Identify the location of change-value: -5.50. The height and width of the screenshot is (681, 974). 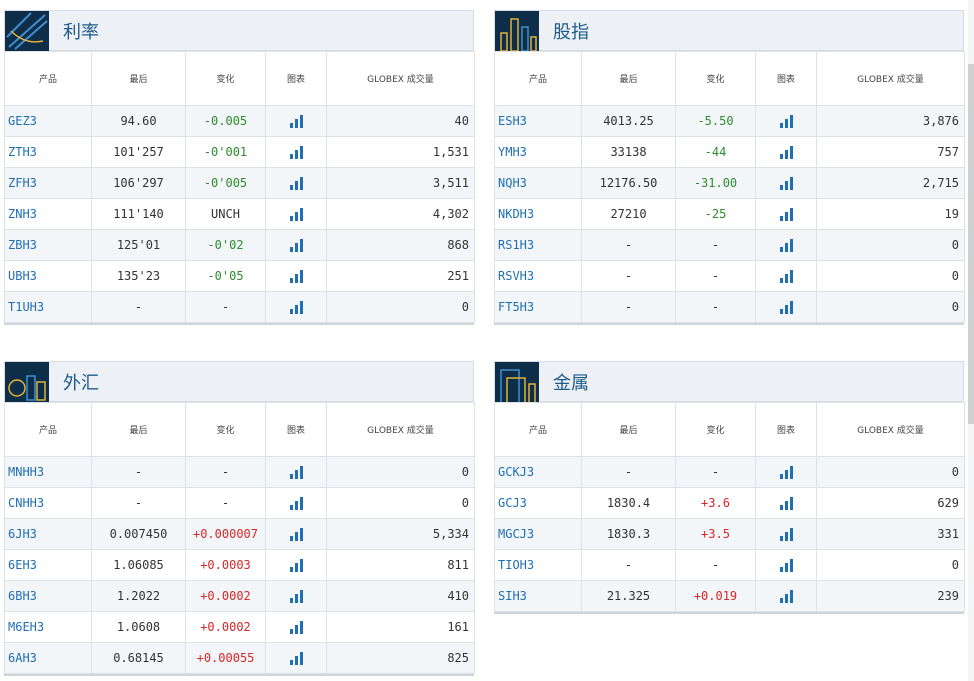
(715, 121).